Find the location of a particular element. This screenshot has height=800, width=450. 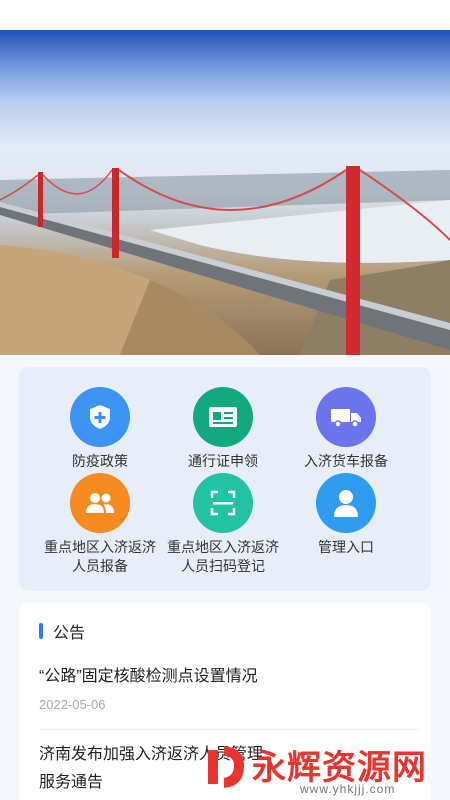

notice-item-title: 服务通告 is located at coordinates (71, 782).